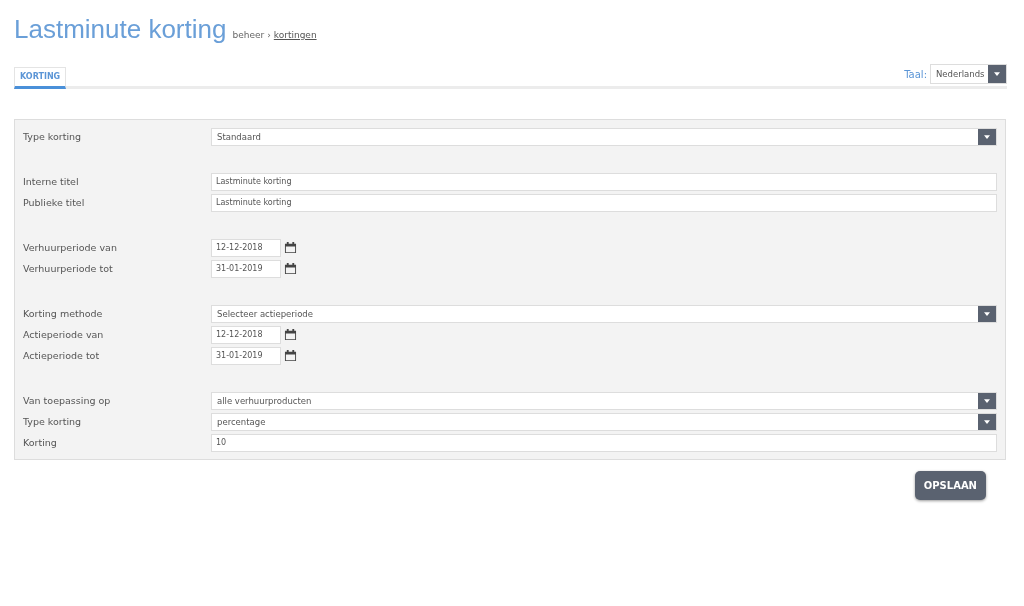 The width and height of the screenshot is (1024, 606). Describe the element at coordinates (968, 74) in the screenshot. I see `dropdown: Nederlands` at that location.